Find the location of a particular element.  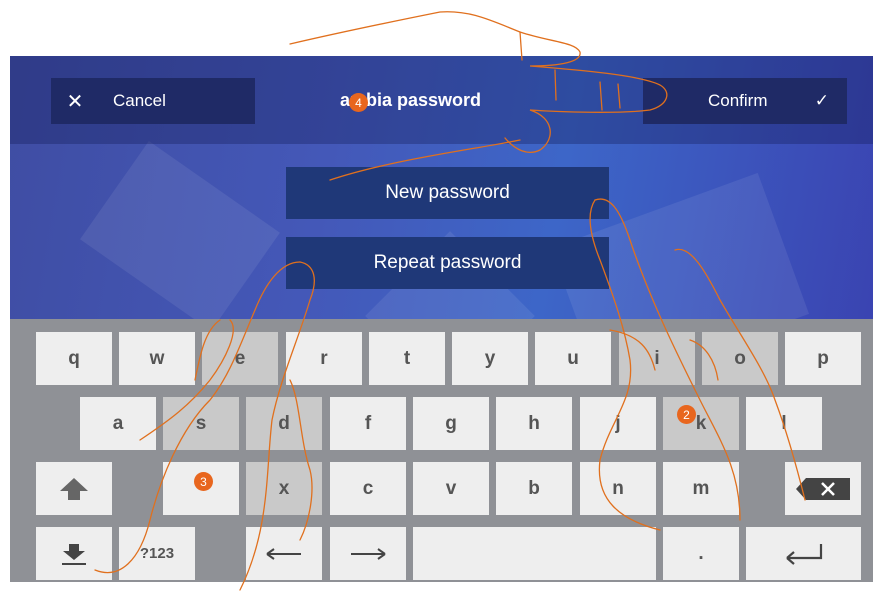

period-key: . is located at coordinates (701, 553).